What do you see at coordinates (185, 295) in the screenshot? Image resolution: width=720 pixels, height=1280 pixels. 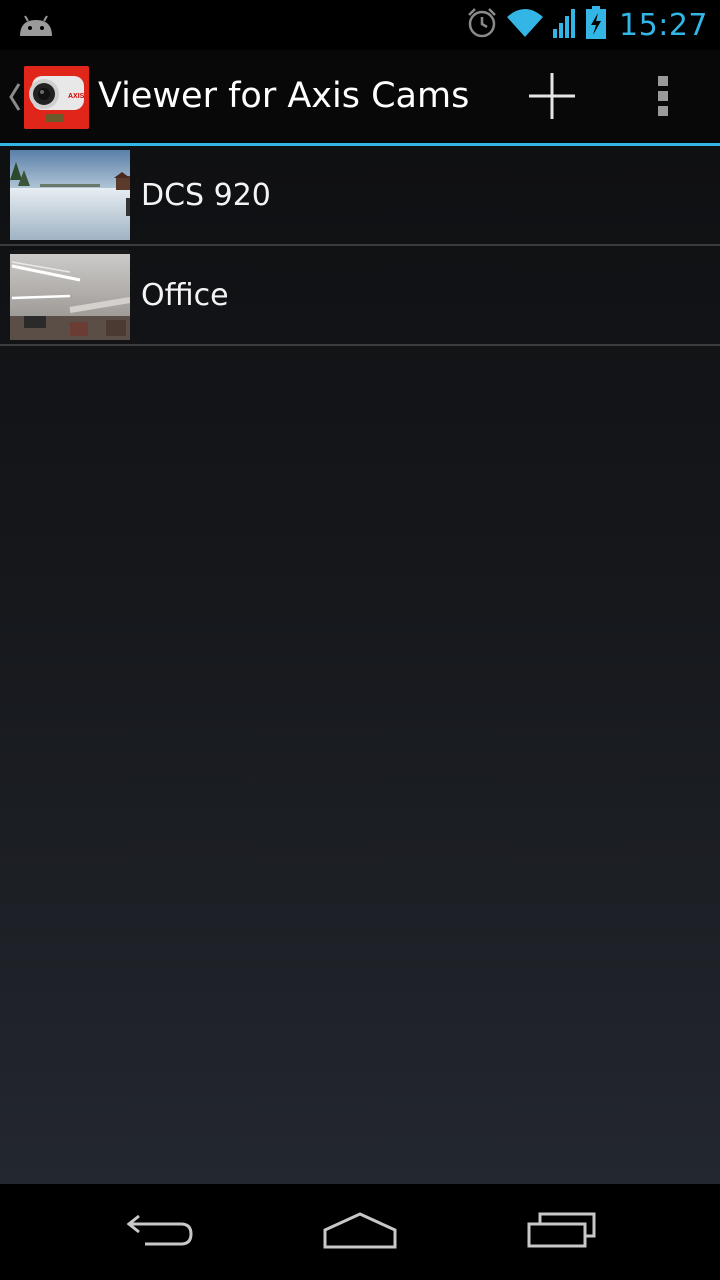 I see `camera-name: Office` at bounding box center [185, 295].